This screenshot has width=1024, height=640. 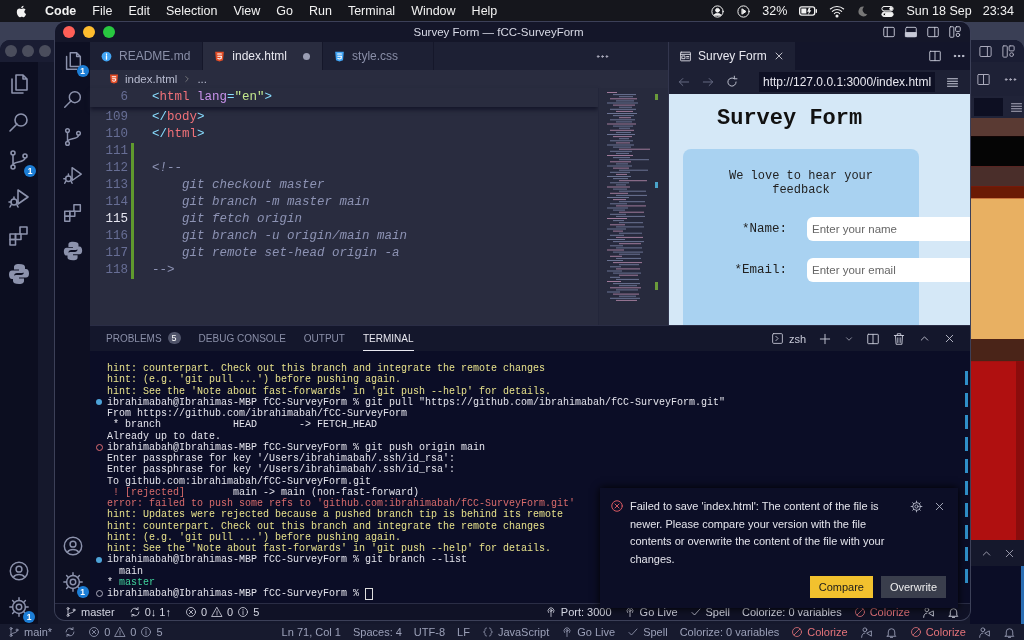 I want to click on panel-tab: TERMINAL, so click(x=388, y=338).